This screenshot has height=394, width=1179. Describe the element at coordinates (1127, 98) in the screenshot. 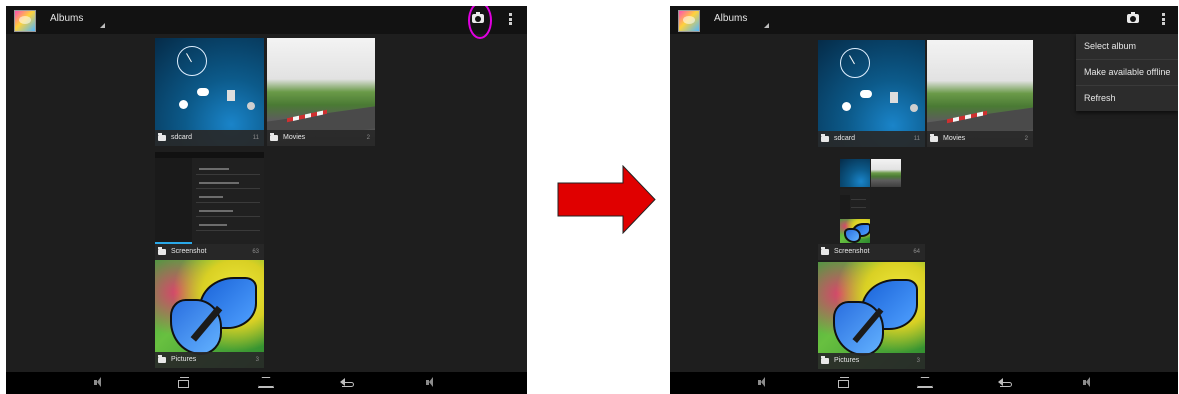

I see `menu-item-refresh: Refresh` at that location.